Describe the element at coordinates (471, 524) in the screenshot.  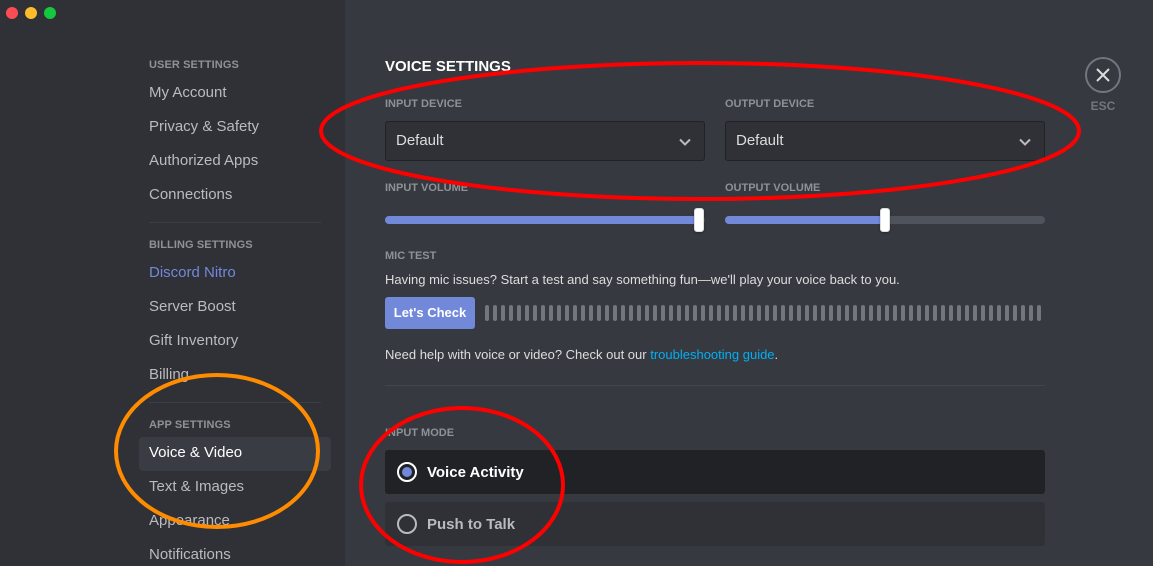
I see `radio-label: Push to Talk` at that location.